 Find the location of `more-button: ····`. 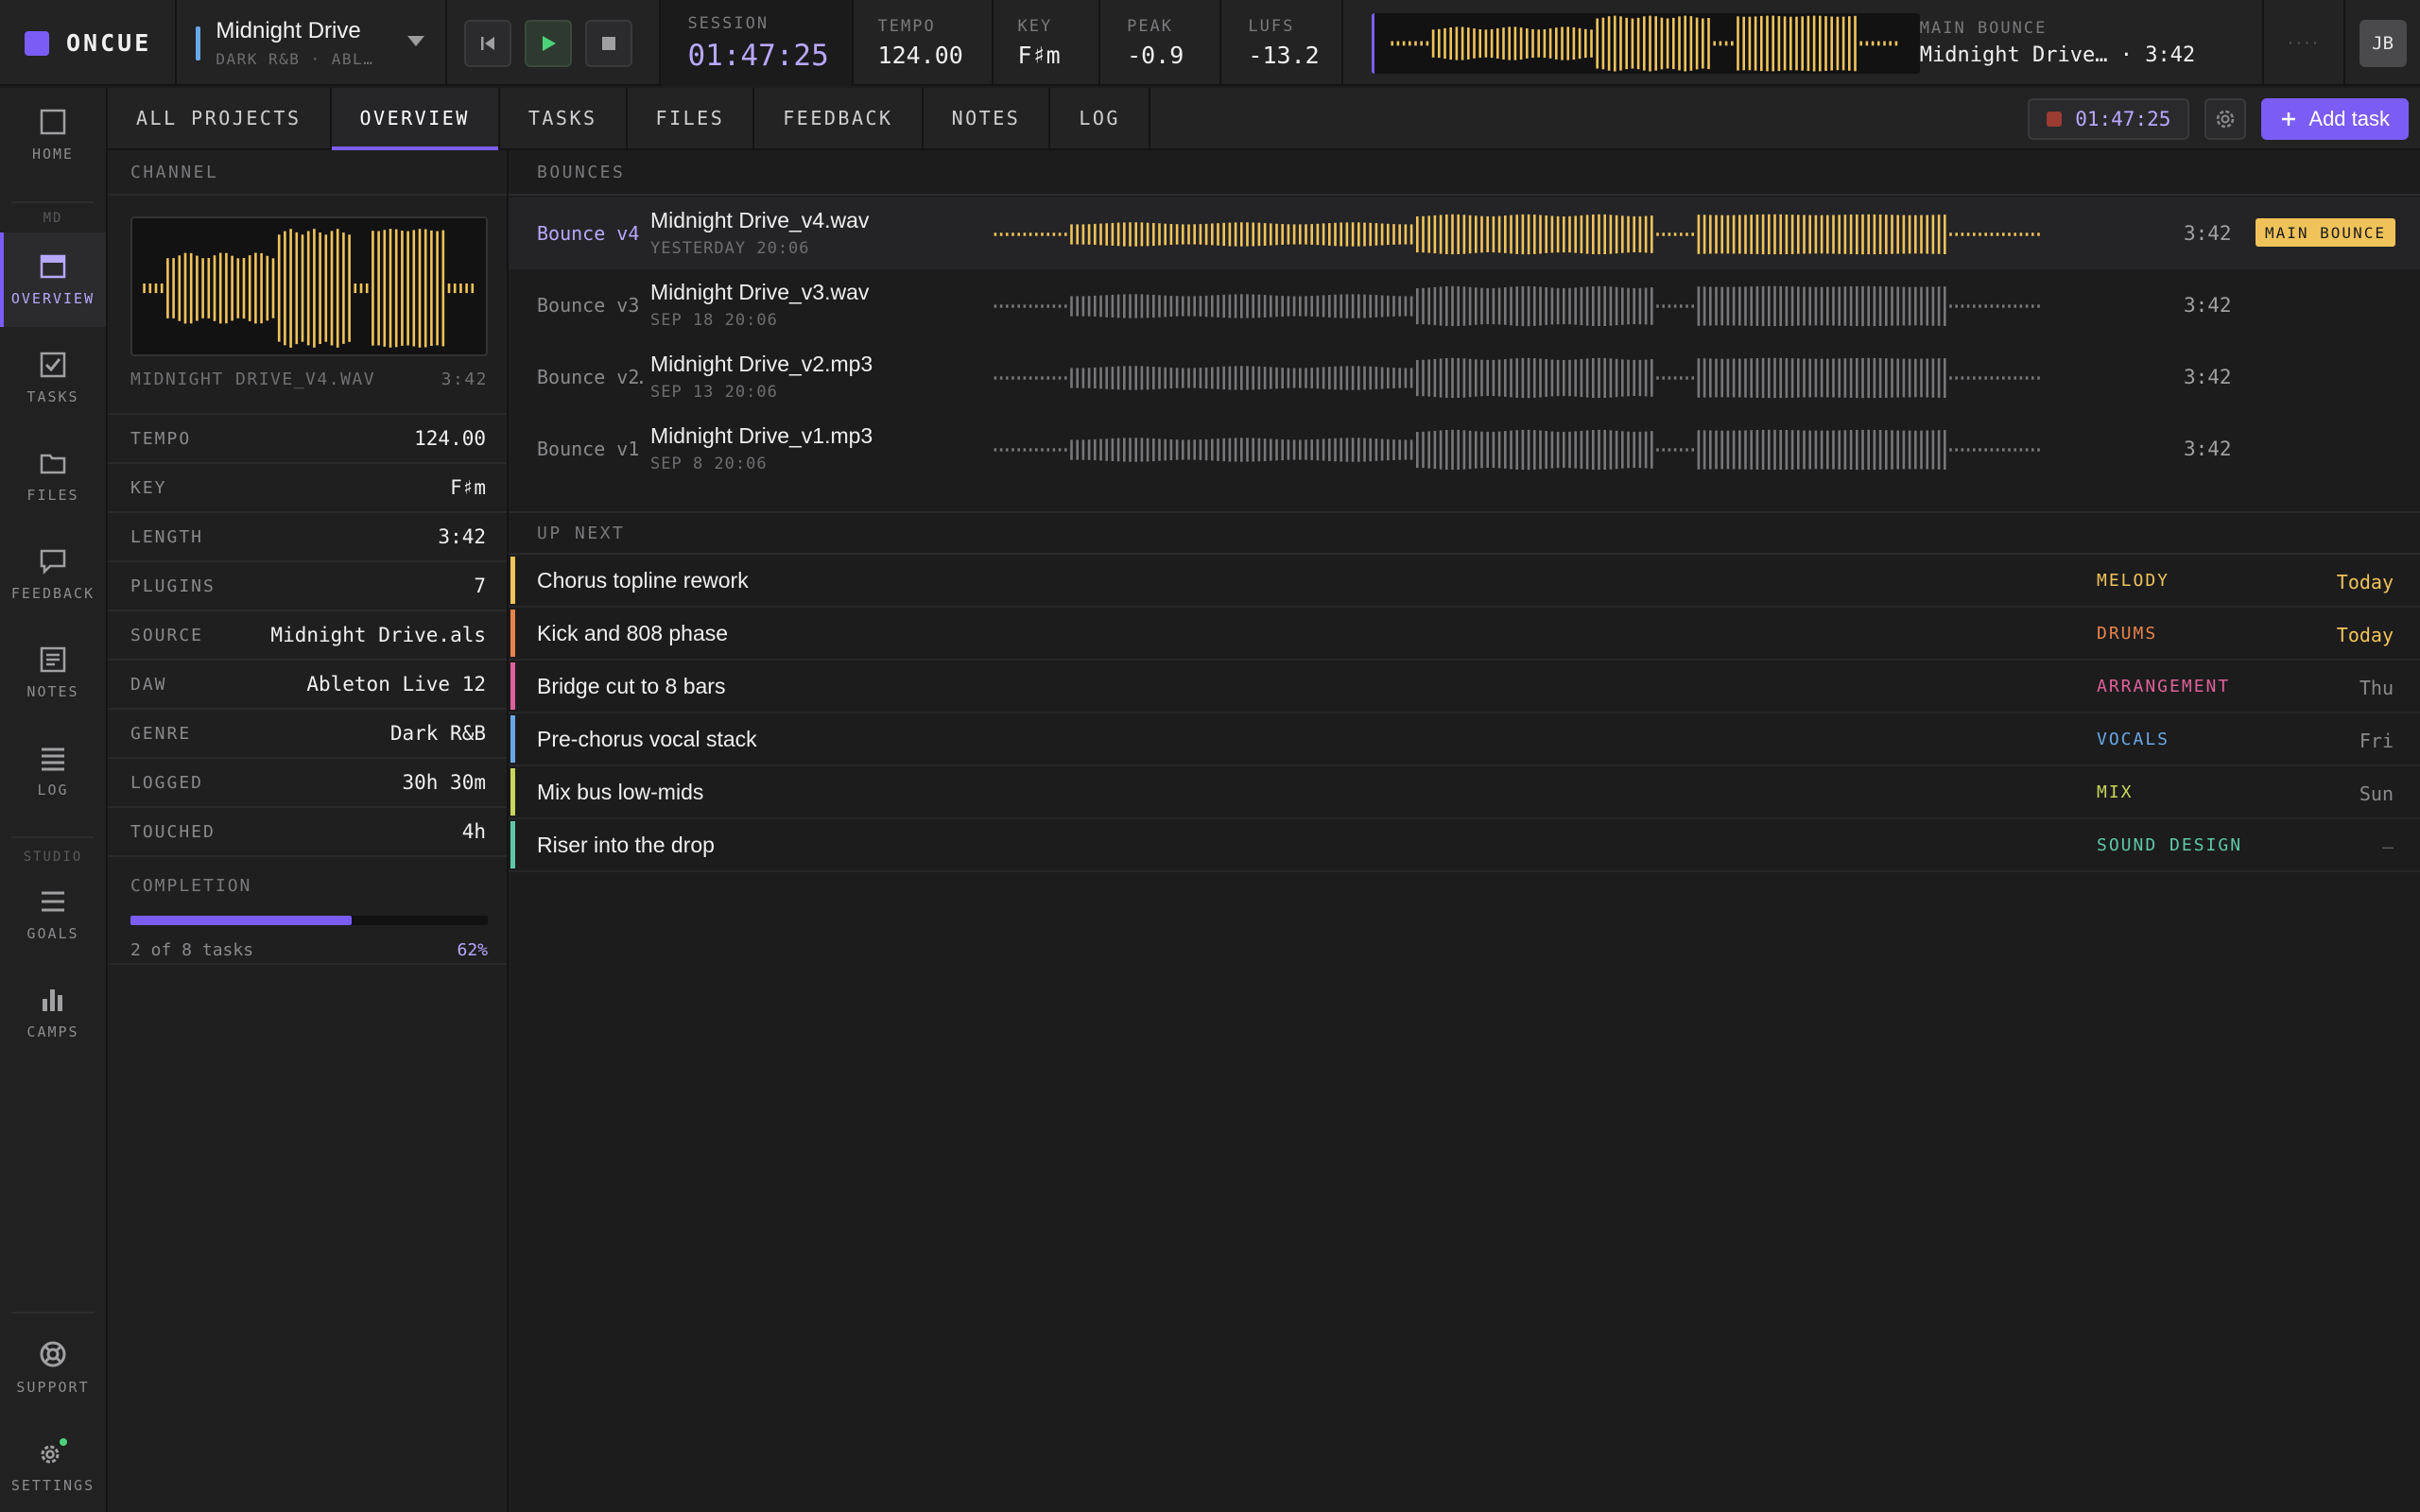

more-button: ···· is located at coordinates (2305, 43).